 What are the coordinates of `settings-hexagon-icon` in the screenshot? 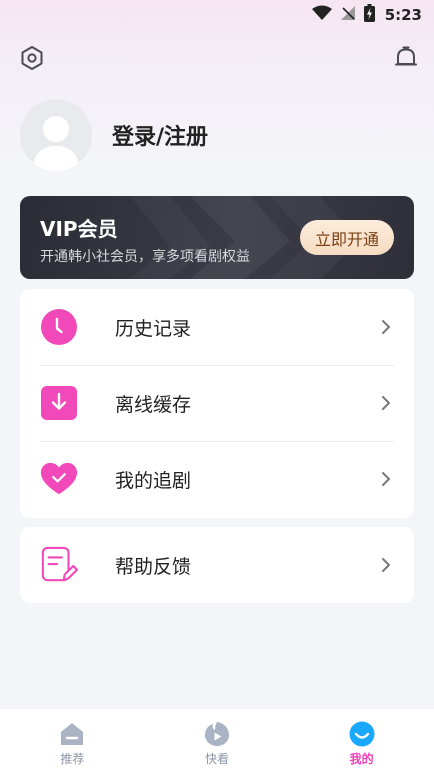 It's located at (32, 60).